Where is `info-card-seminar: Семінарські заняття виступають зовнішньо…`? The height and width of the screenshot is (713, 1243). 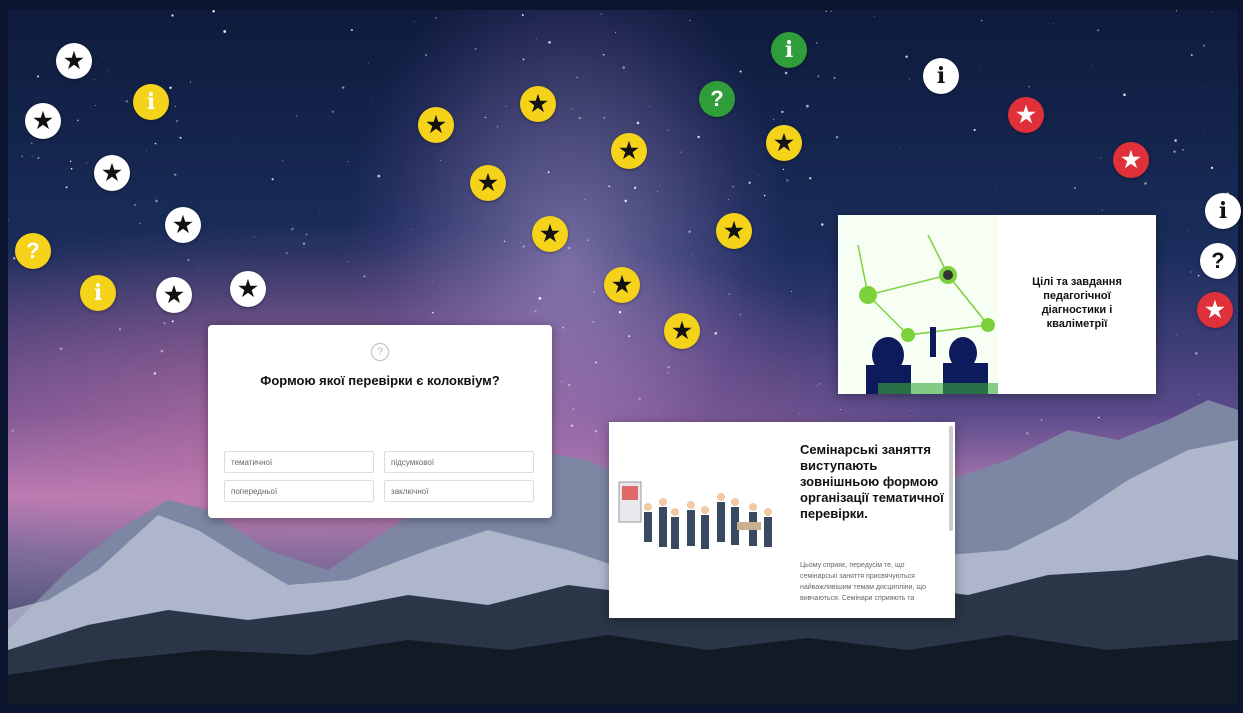 info-card-seminar: Семінарські заняття виступають зовнішньо… is located at coordinates (782, 520).